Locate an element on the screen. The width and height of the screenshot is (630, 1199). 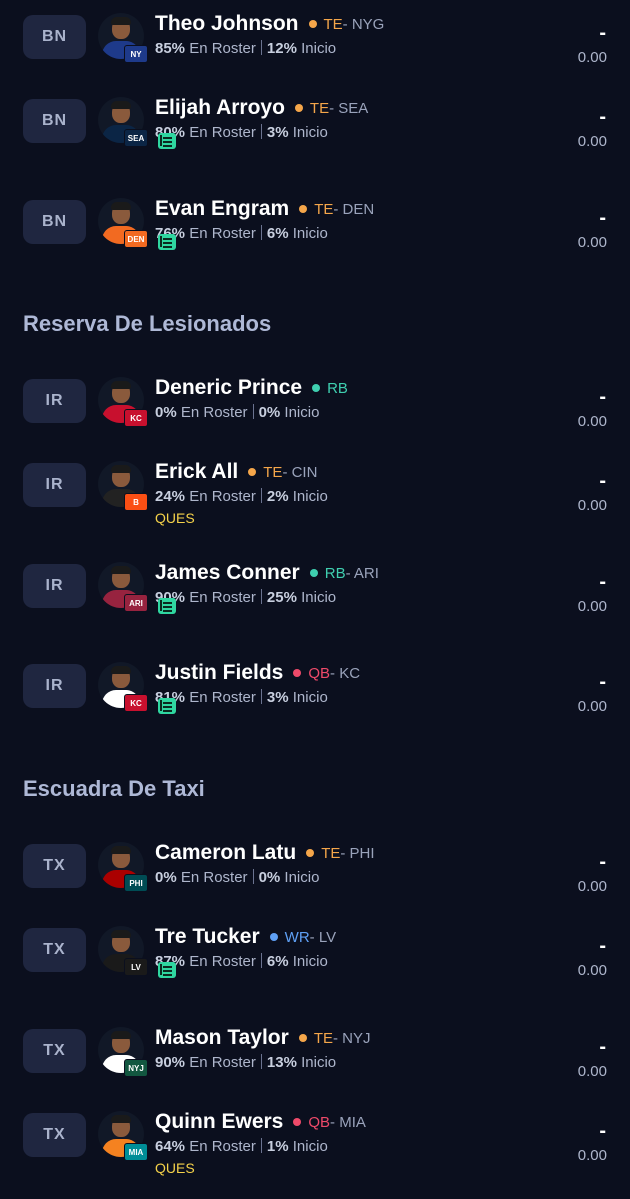
player-avatar: SEA is located at coordinates (123, 122).